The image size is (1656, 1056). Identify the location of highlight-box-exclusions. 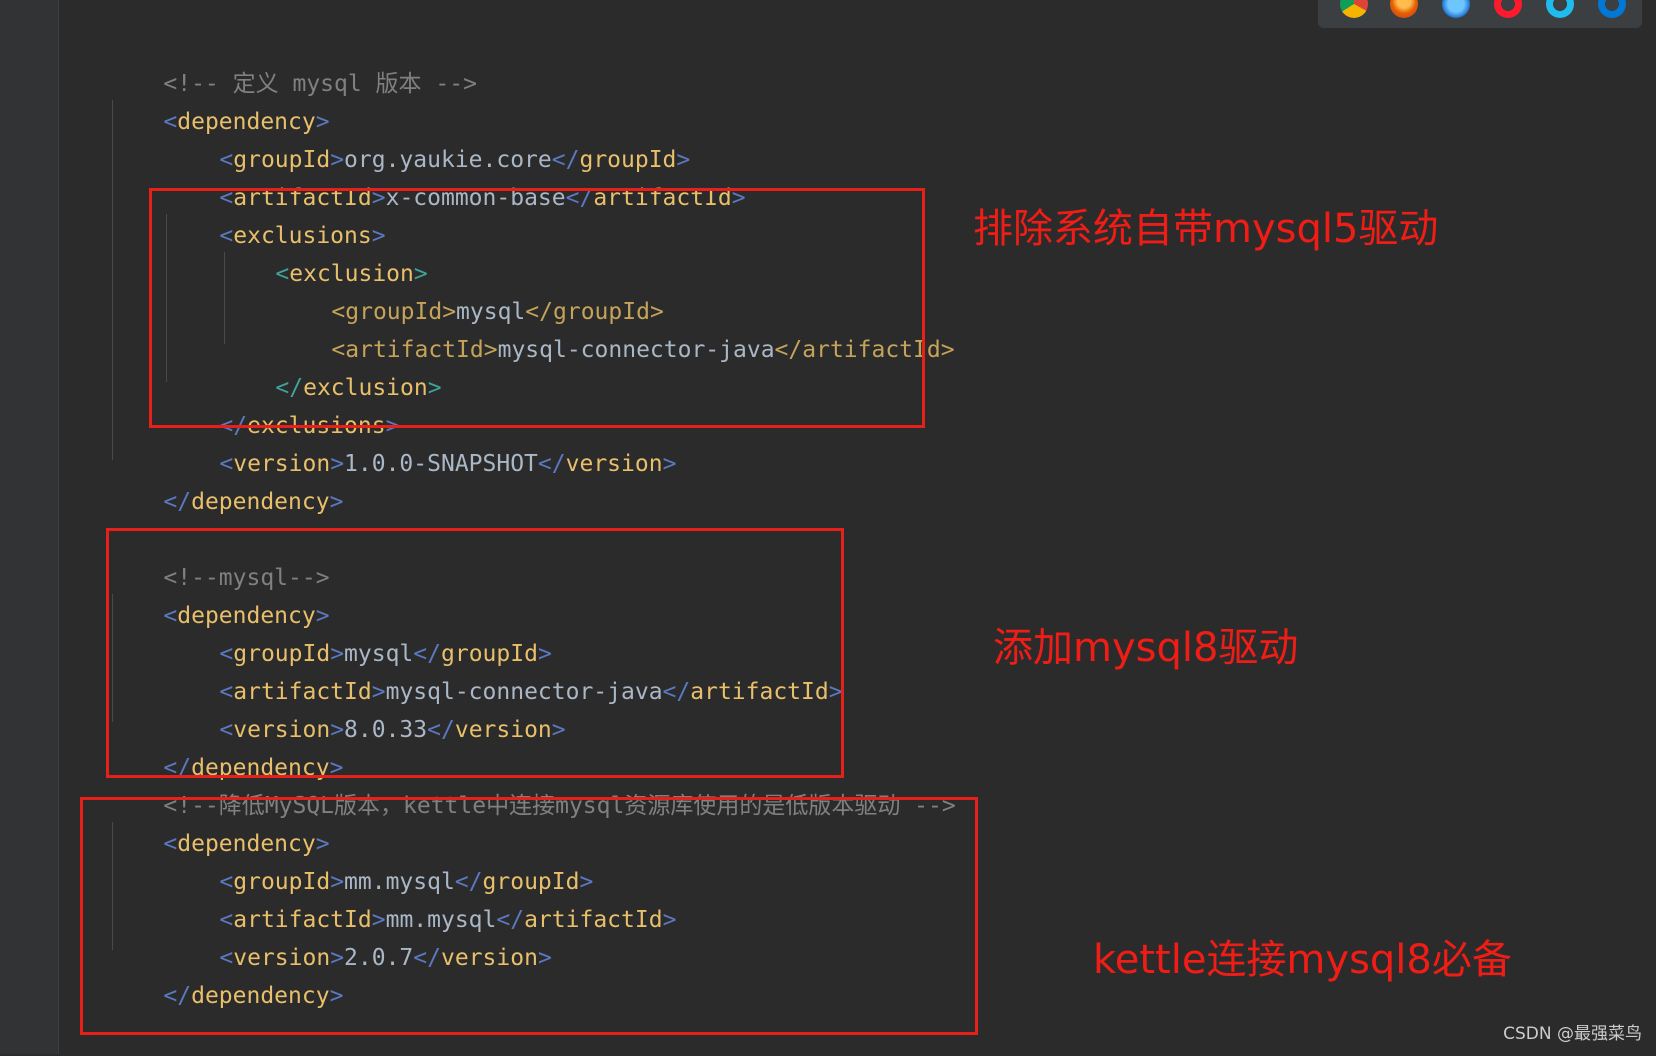
(537, 308).